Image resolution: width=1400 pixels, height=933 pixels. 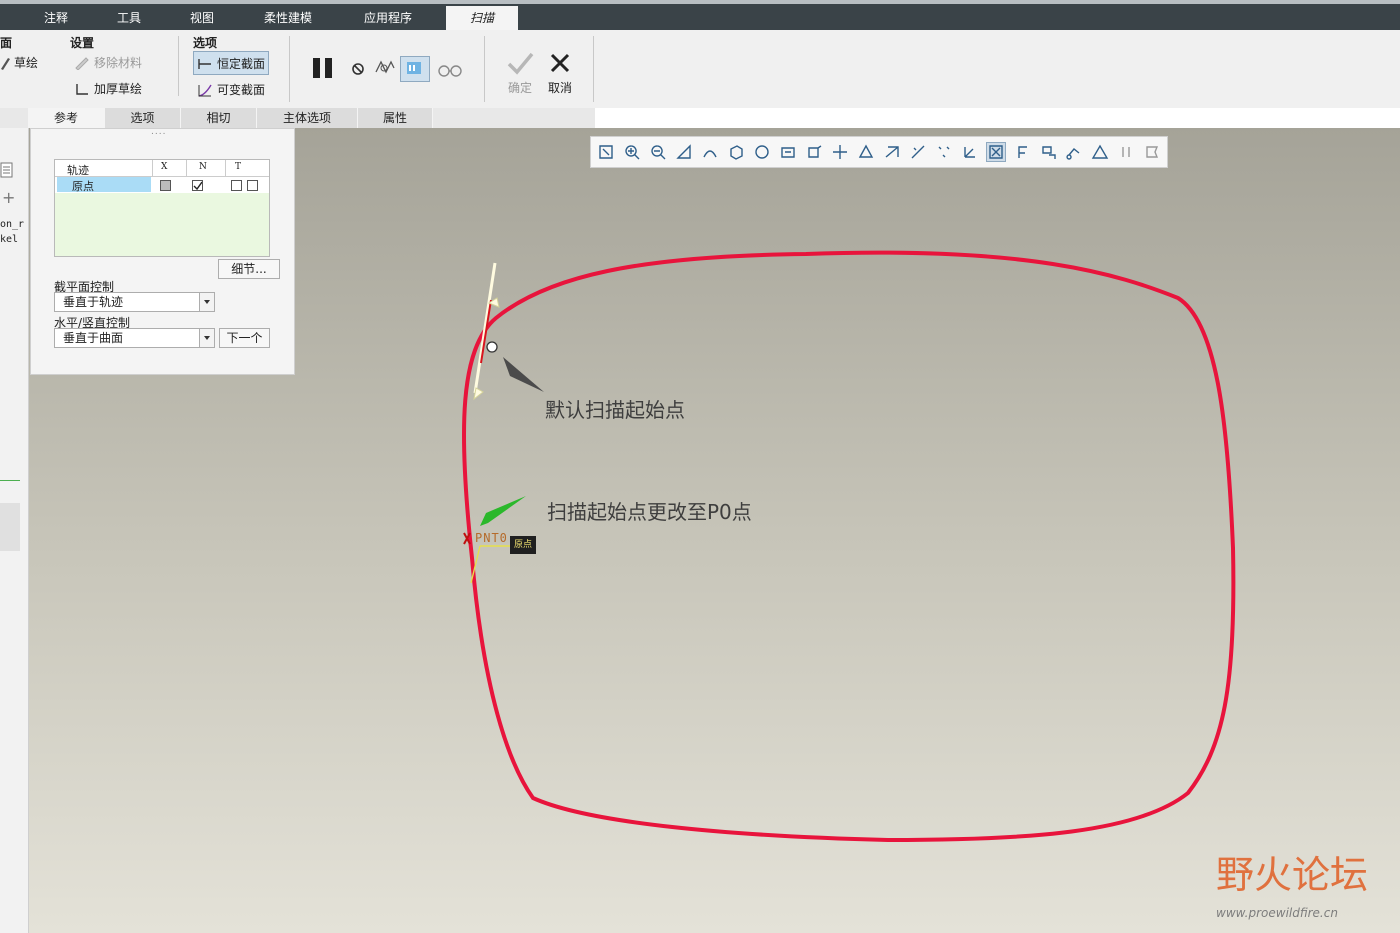 What do you see at coordinates (1074, 152) in the screenshot?
I see `network-icon` at bounding box center [1074, 152].